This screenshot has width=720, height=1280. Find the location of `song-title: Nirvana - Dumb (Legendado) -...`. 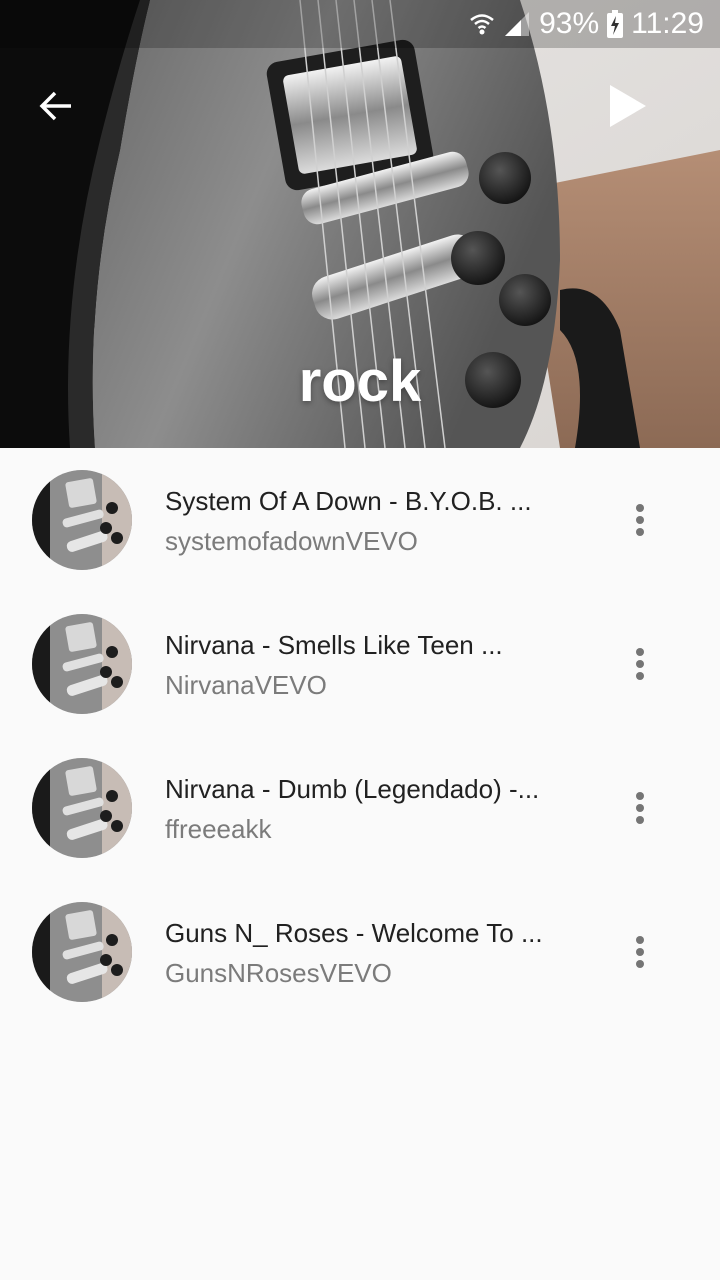

song-title: Nirvana - Dumb (Legendado) -... is located at coordinates (352, 789).